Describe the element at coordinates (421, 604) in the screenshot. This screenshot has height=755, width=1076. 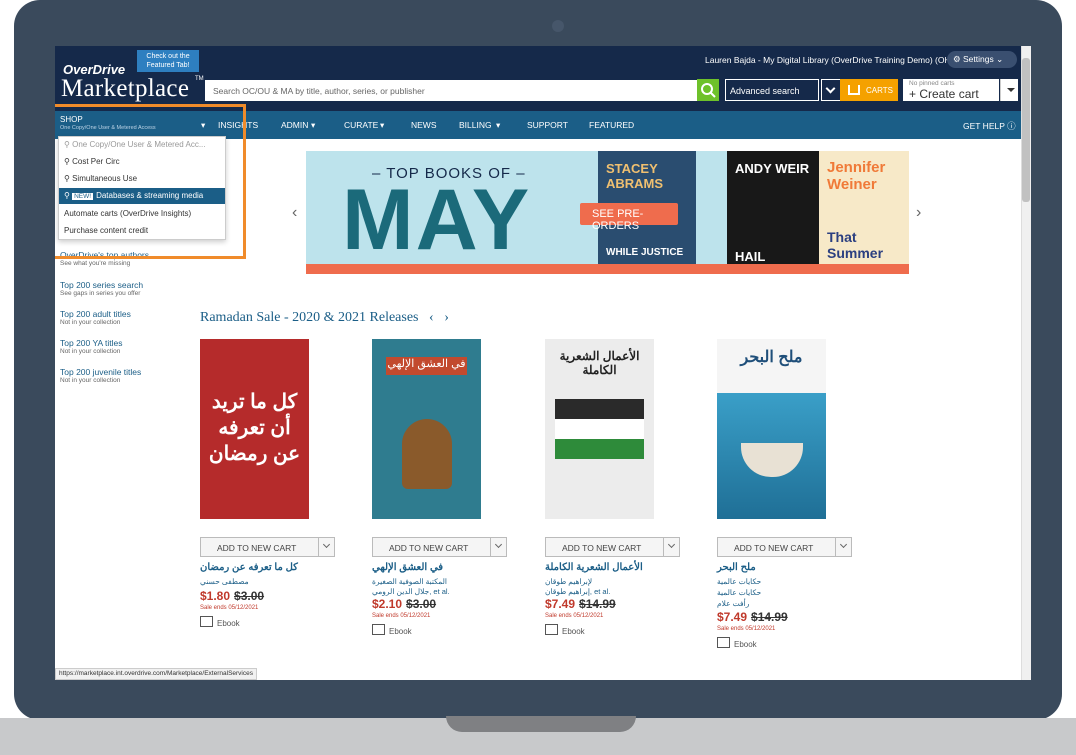
I see `list-price: $3.00` at that location.